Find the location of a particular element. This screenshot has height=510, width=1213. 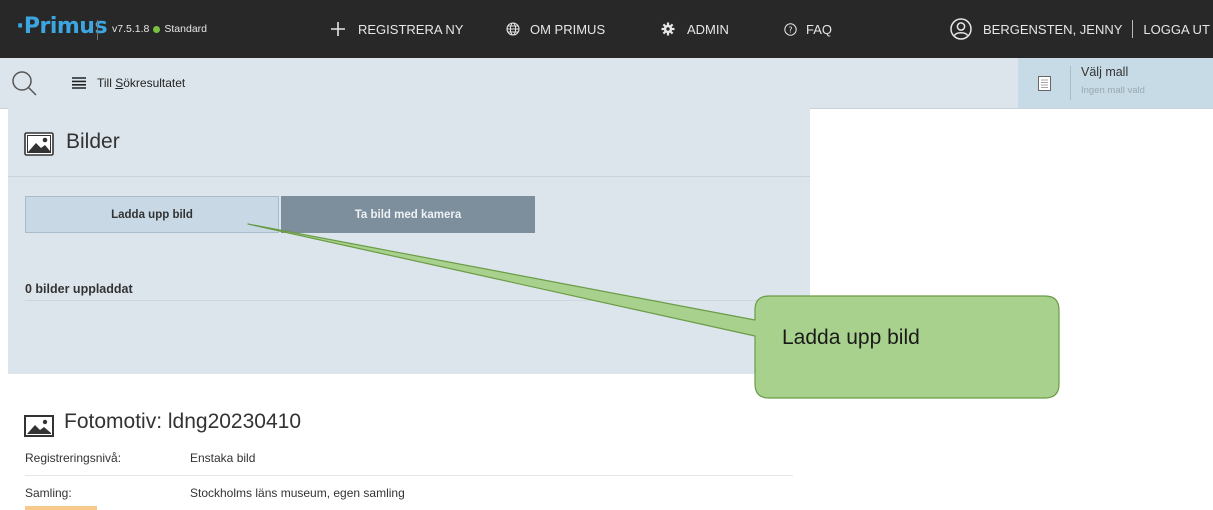

record-field-label: Samling: is located at coordinates (48, 493).